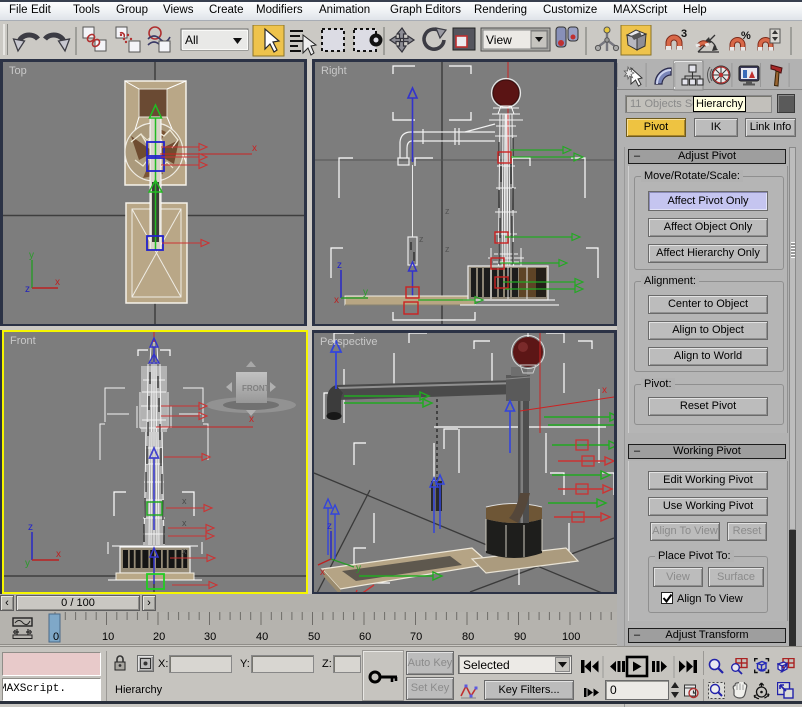  What do you see at coordinates (499, 40) in the screenshot?
I see `svg-text: View` at bounding box center [499, 40].